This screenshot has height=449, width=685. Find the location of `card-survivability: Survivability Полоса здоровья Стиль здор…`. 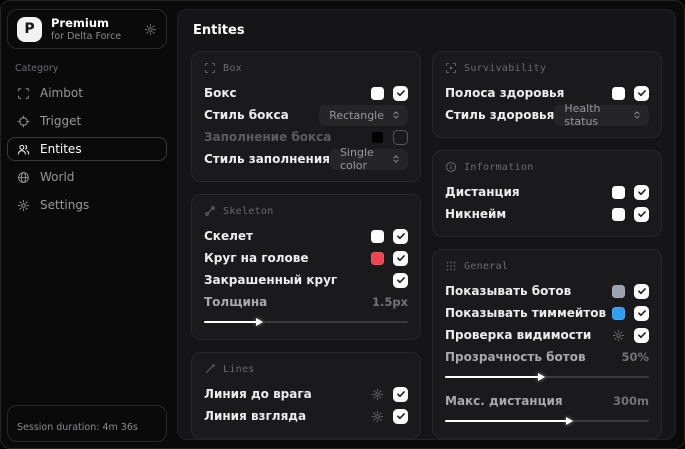

card-survivability: Survivability Полоса здоровья Стиль здор… is located at coordinates (547, 94).